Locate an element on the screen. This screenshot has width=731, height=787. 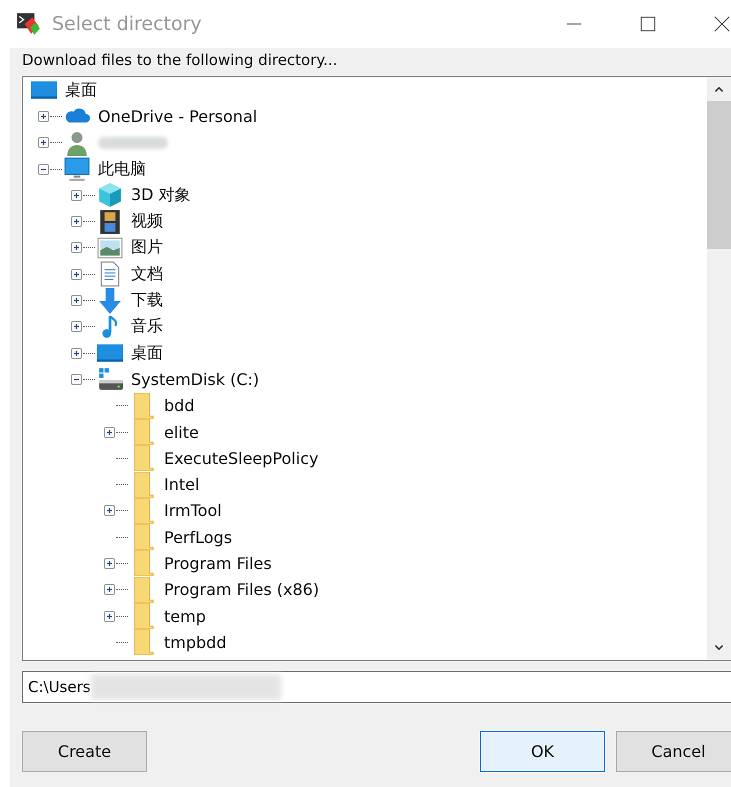
drive-icon is located at coordinates (110, 379).